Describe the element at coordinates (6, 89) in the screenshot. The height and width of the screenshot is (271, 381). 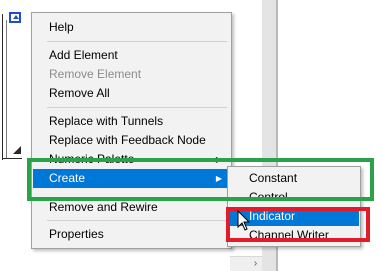
I see `structure-inner-border` at that location.